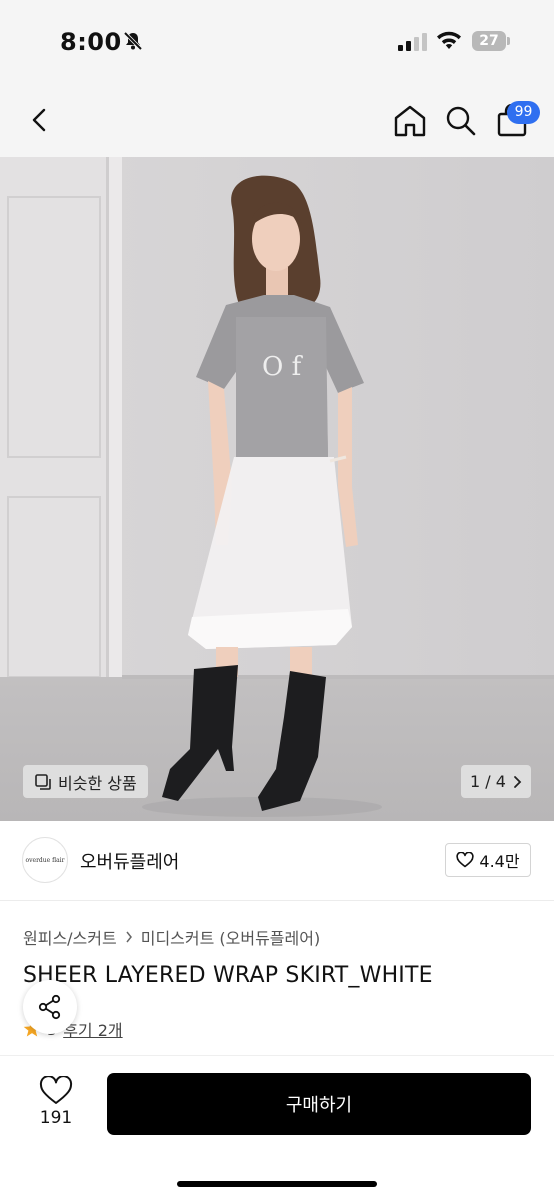  I want to click on brand-logo: overdue flair, so click(45, 860).